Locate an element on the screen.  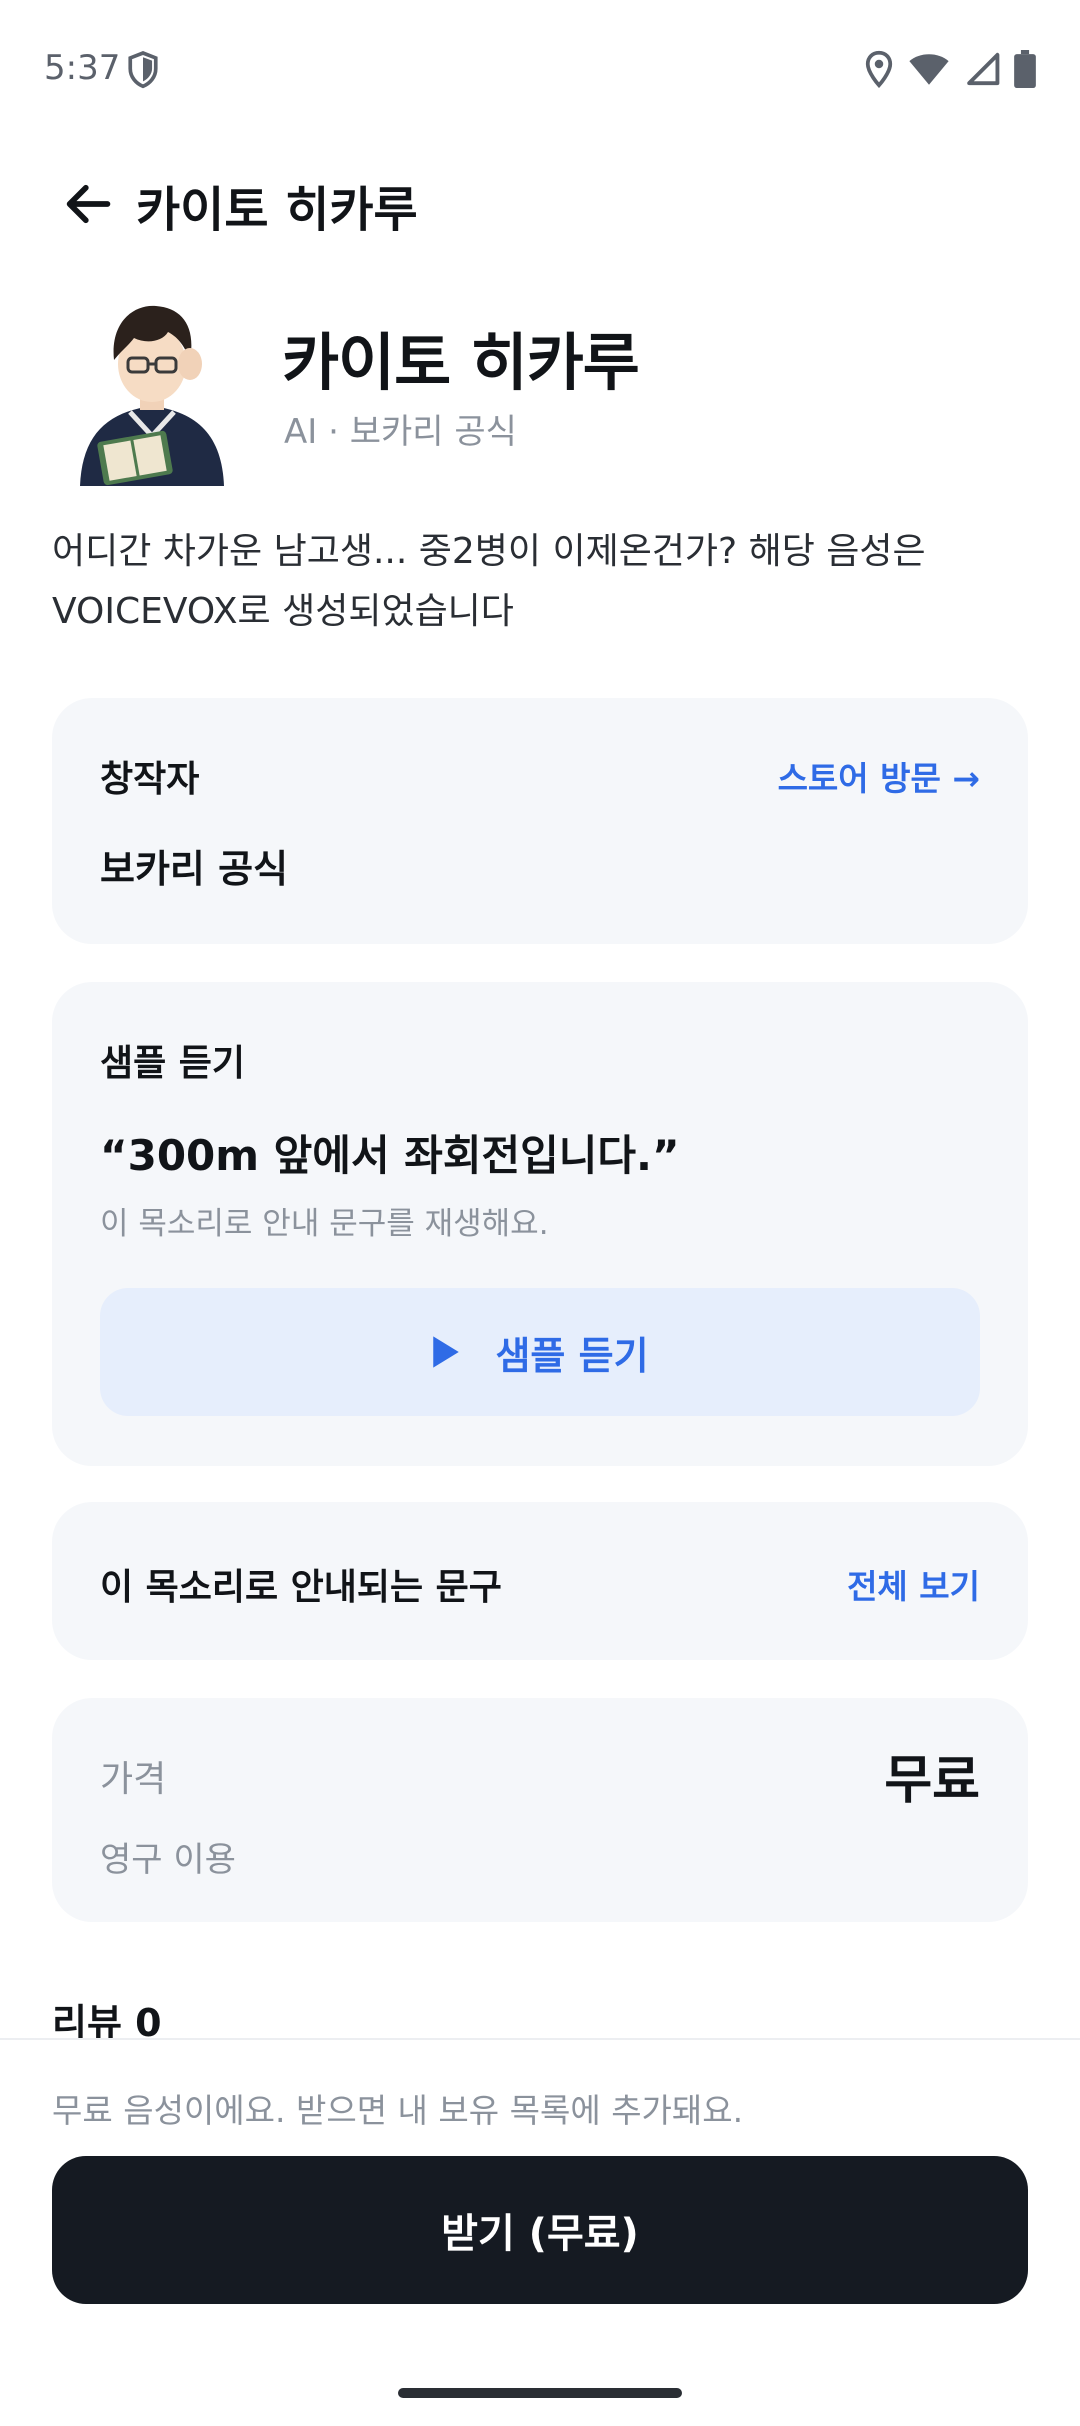
free-voice-note: 무료 음성이에요. 받으면 내 보유 목록에 추가돼요. is located at coordinates (398, 2110).